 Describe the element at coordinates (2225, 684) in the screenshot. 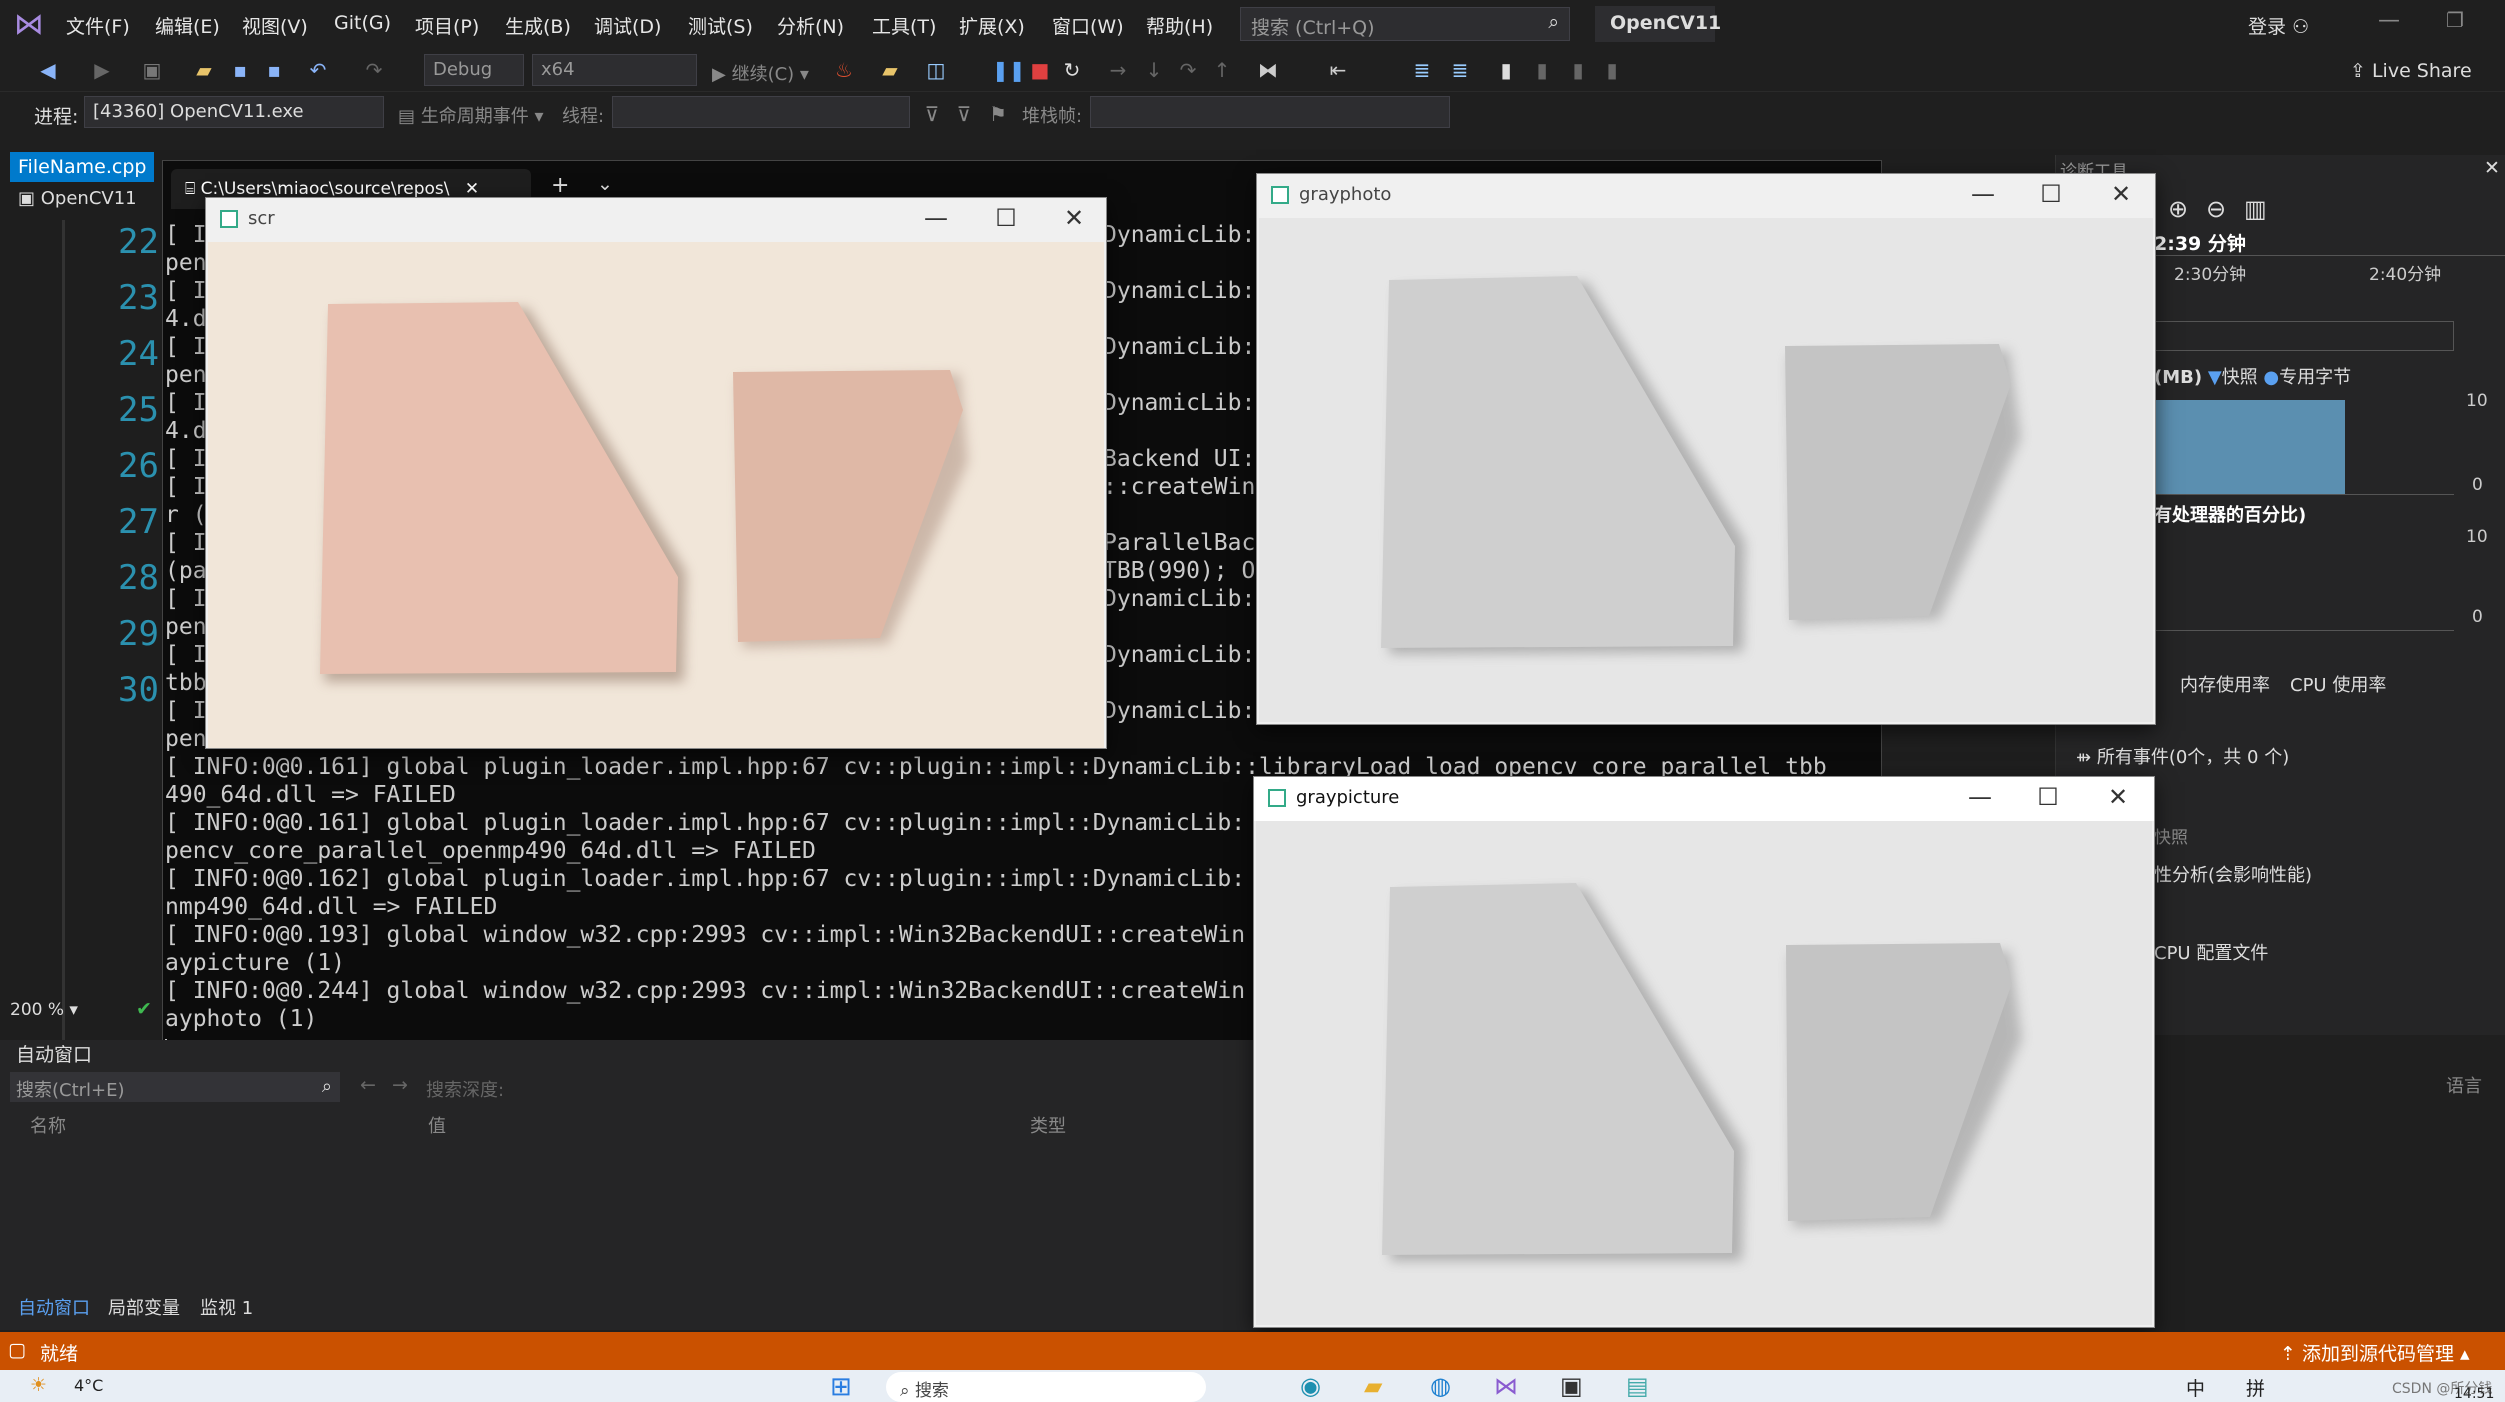

I see `tab-memory-usage: 内存使用率` at that location.